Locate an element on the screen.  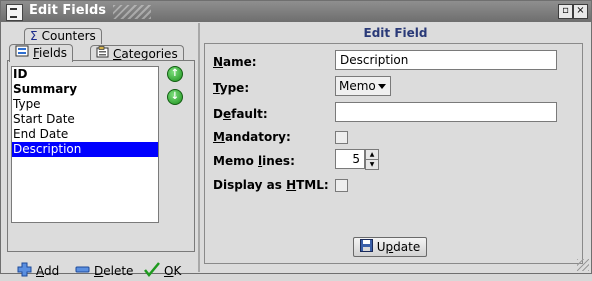
memo-lines-label: Memo lines: is located at coordinates (254, 161).